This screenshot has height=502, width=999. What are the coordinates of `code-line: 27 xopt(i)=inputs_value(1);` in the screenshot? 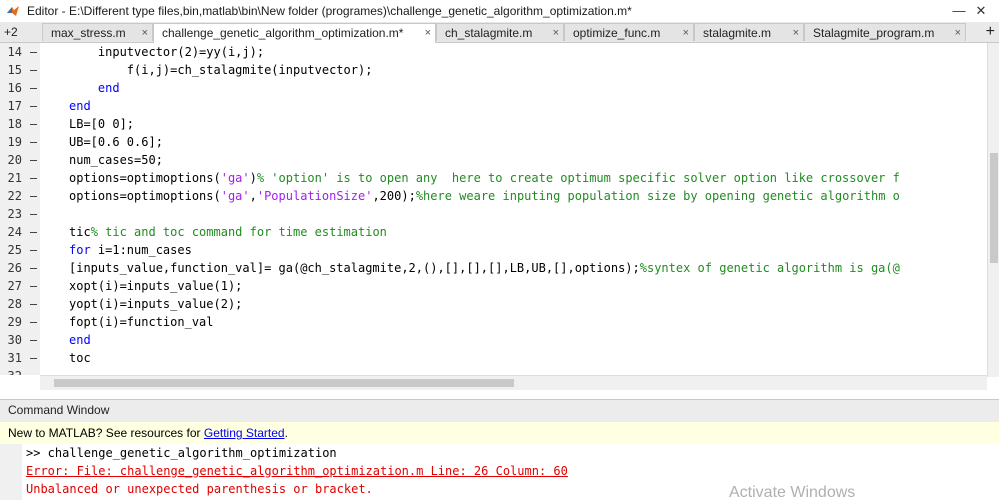 It's located at (493, 286).